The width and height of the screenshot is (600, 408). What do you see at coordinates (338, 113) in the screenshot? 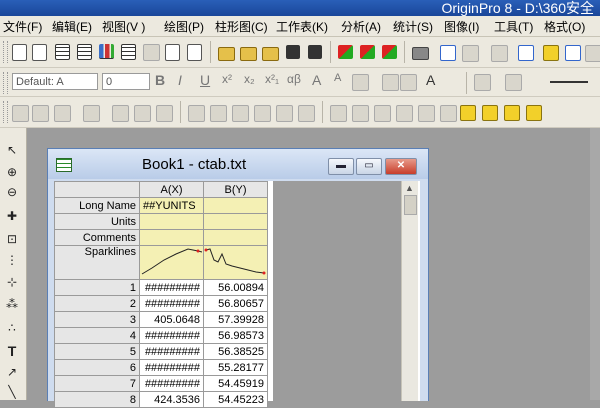
I see `same-width-icon` at bounding box center [338, 113].